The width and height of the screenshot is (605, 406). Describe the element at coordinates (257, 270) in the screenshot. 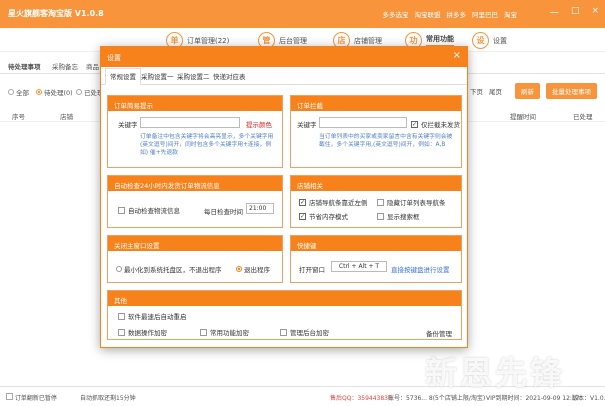

I see `radio-label: 退出程序` at that location.